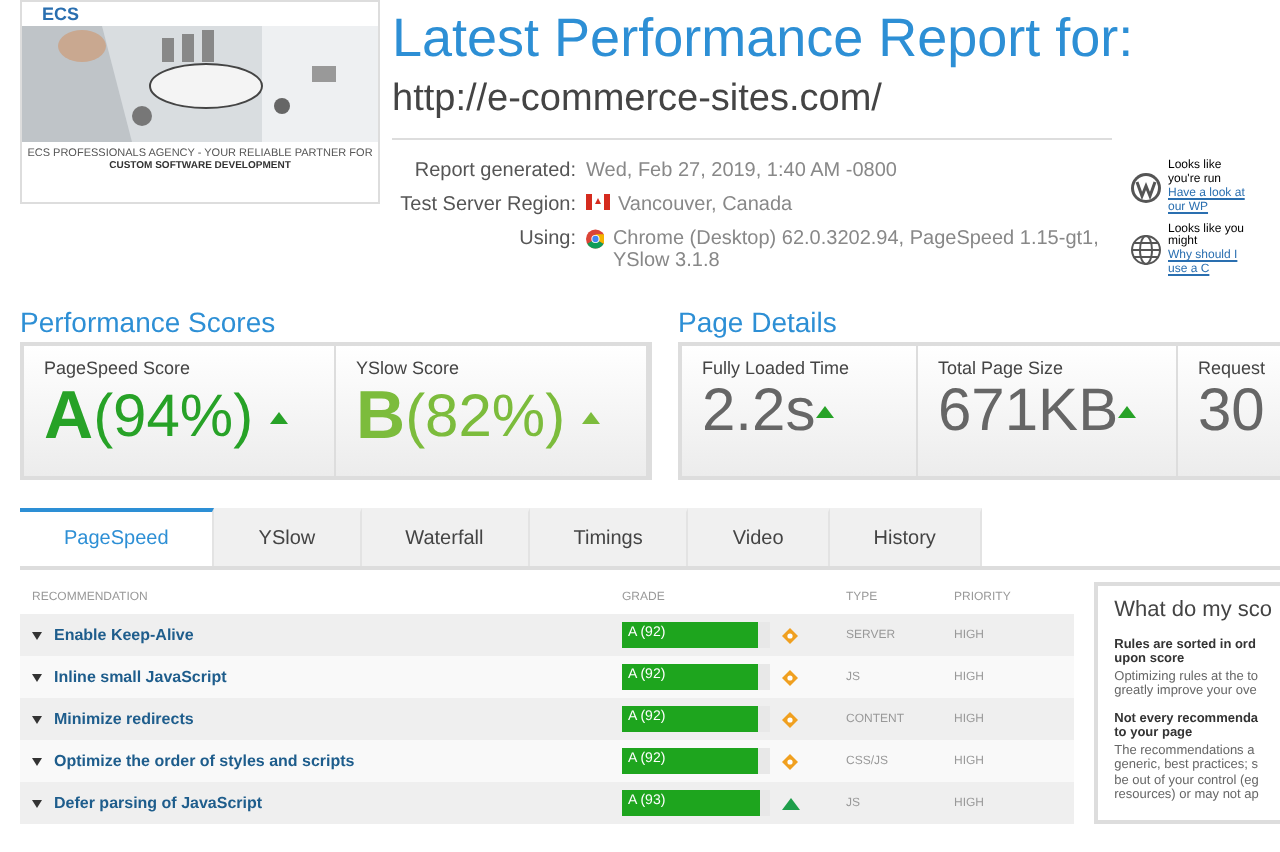 The height and width of the screenshot is (852, 1280). What do you see at coordinates (204, 761) in the screenshot?
I see `recommendation-link: Optimize the order of styles and scripts` at bounding box center [204, 761].